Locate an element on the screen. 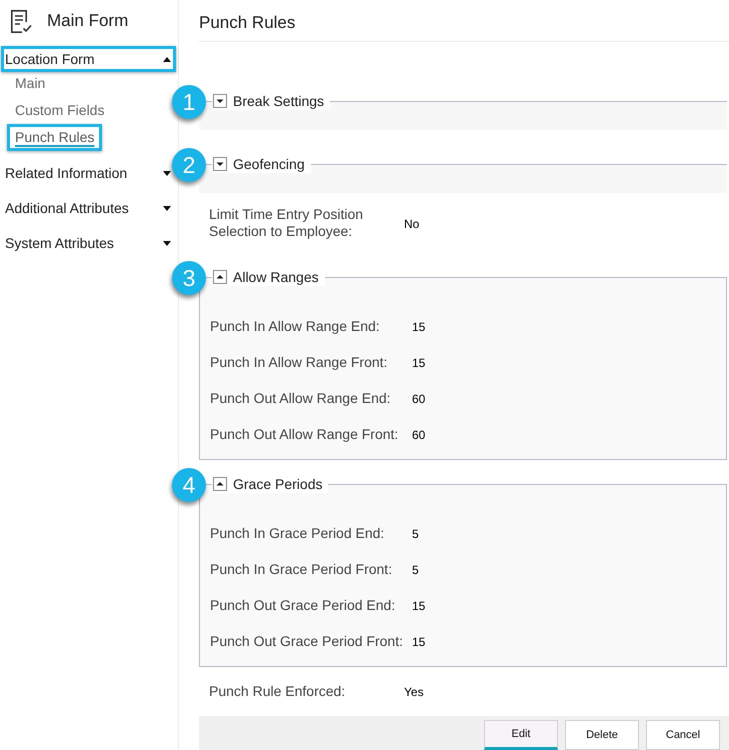  callout-number: 3 is located at coordinates (189, 278).